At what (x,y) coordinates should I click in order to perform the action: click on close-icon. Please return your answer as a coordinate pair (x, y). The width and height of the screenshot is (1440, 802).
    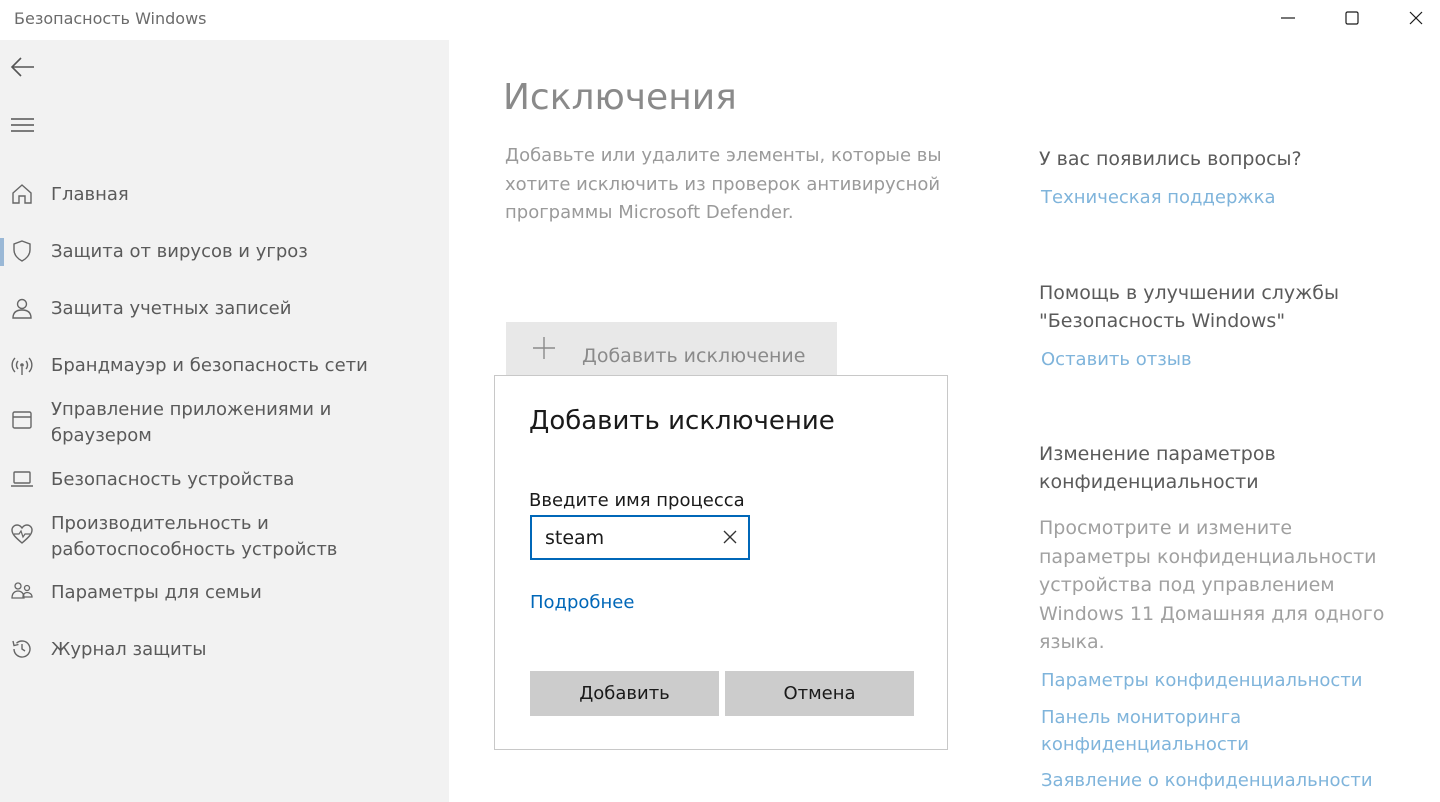
    Looking at the image, I should click on (1416, 18).